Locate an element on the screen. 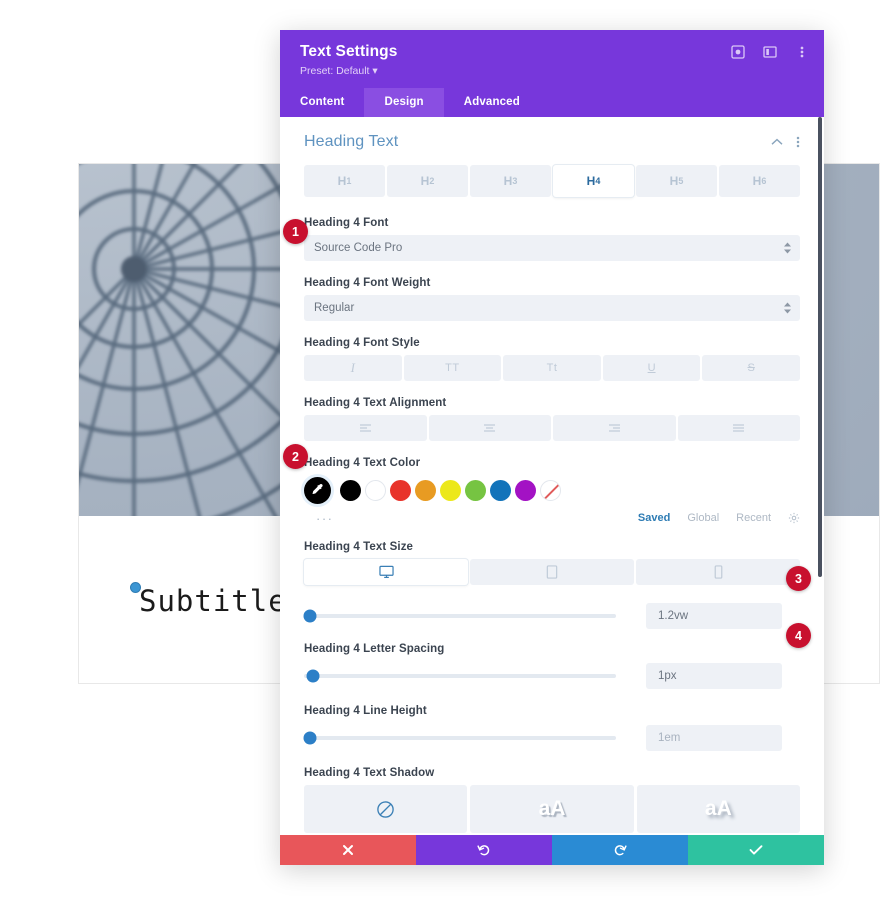 This screenshot has width=880, height=899. swatch-white is located at coordinates (375, 490).